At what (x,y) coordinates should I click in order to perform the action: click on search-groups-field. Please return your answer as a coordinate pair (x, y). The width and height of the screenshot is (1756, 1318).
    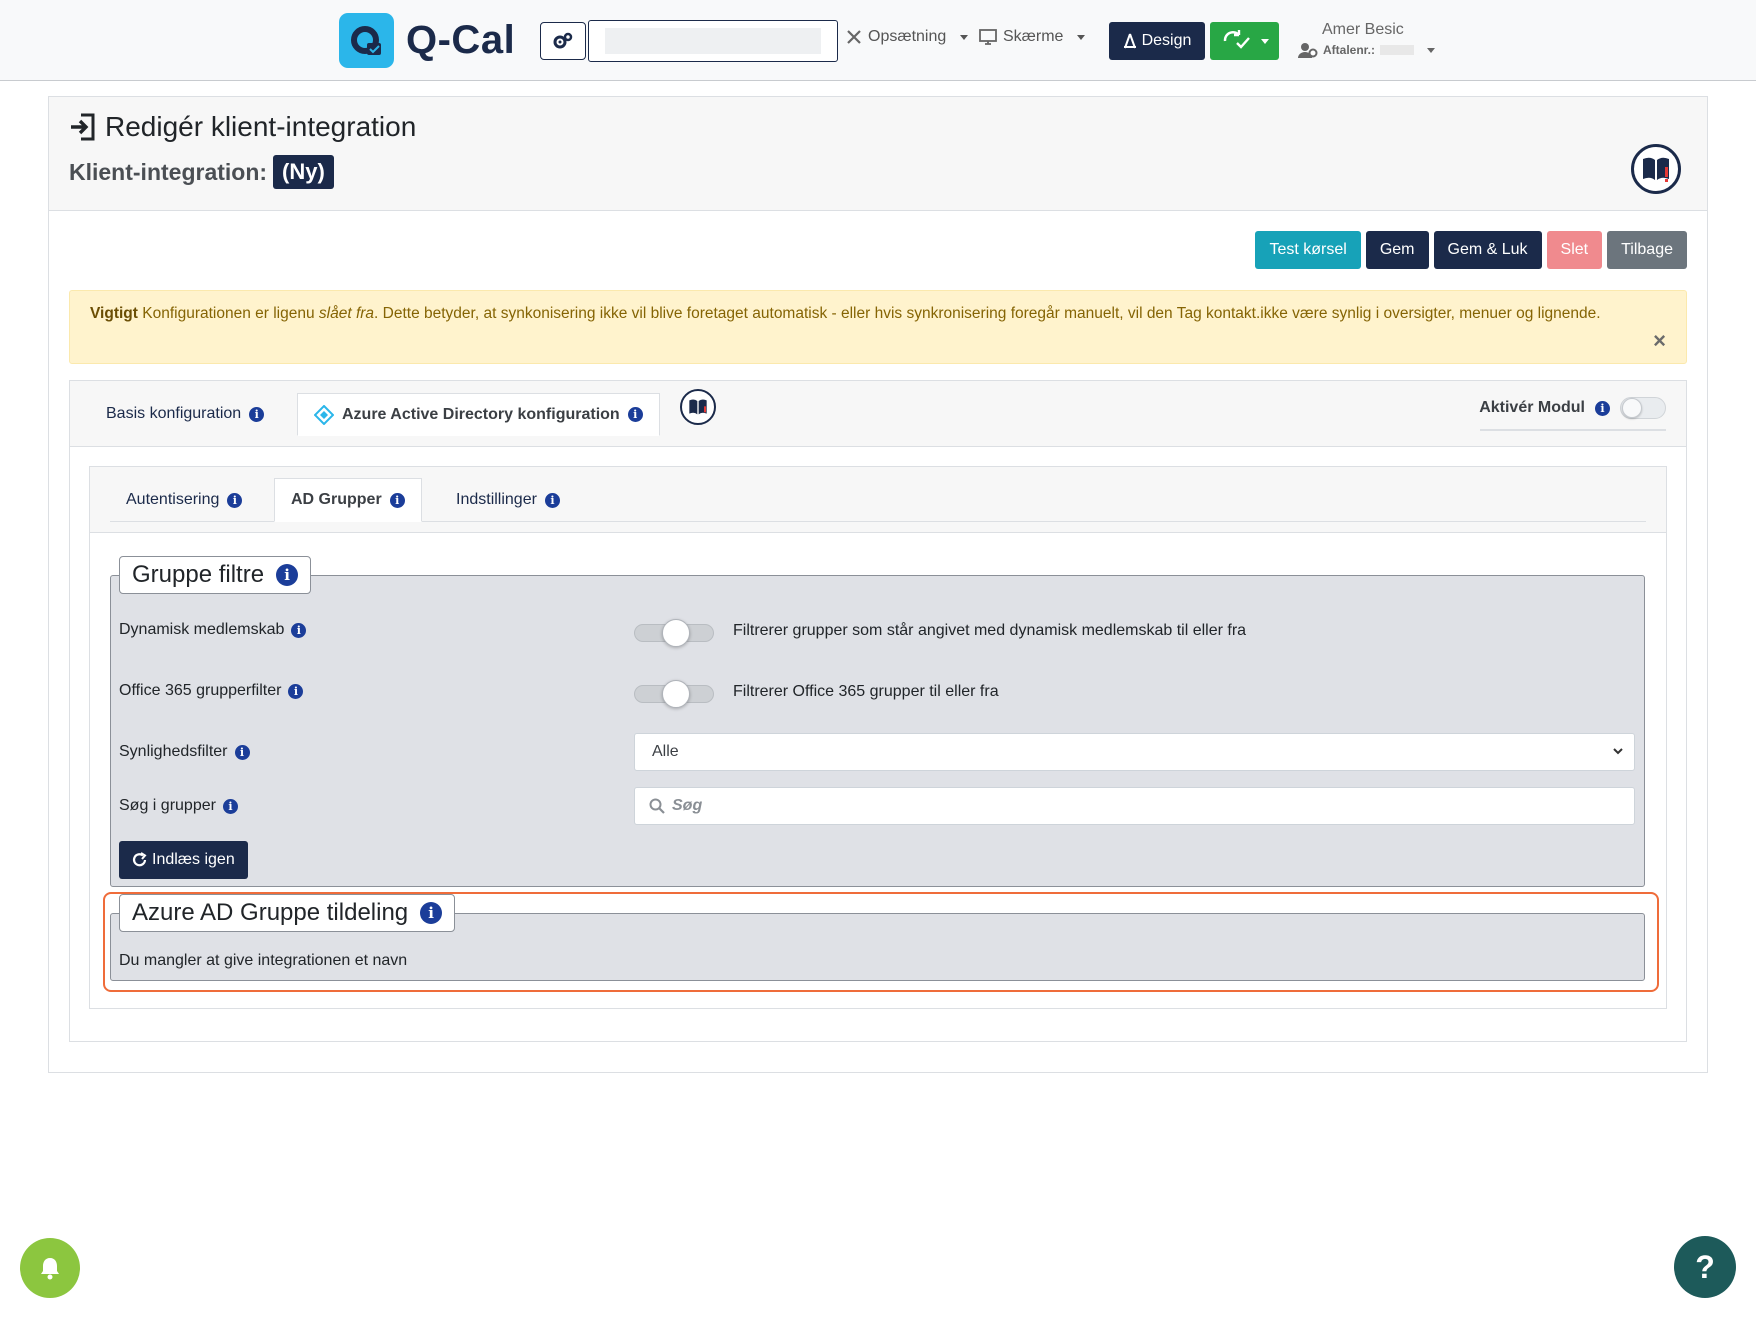
    Looking at the image, I should click on (1134, 806).